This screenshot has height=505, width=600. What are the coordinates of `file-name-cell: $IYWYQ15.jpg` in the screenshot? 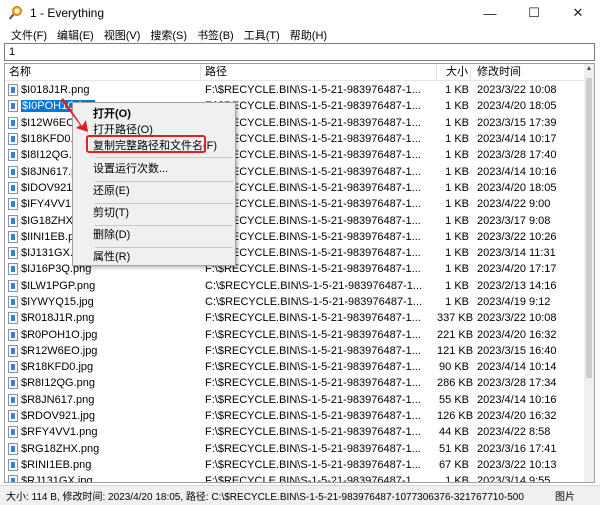 It's located at (103, 302).